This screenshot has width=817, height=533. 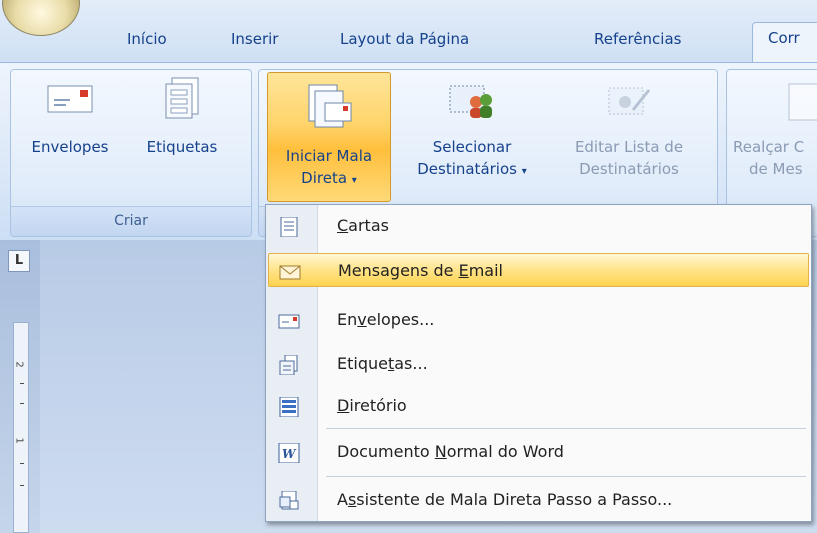 I want to click on group-criar: Envelopes Etiquetas Criar, so click(x=131, y=153).